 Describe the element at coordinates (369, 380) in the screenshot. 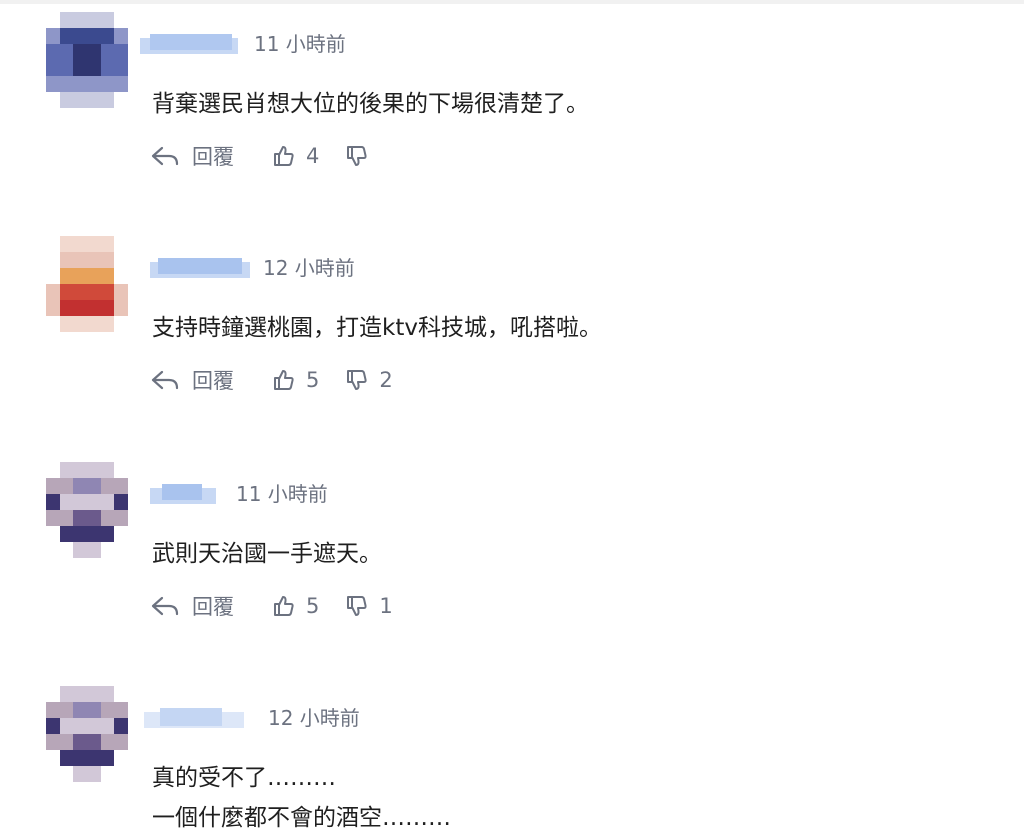

I see `dislike-button: 2` at that location.